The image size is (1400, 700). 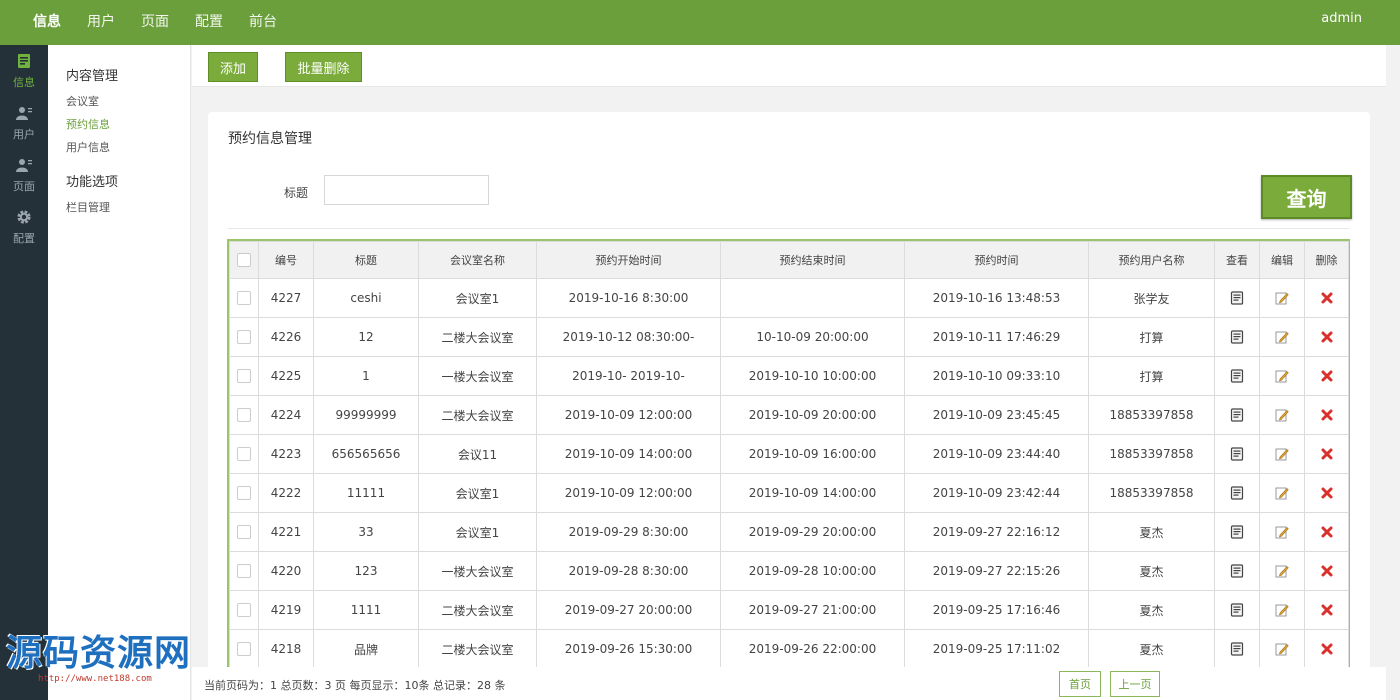 I want to click on query-button: 查询, so click(x=1306, y=197).